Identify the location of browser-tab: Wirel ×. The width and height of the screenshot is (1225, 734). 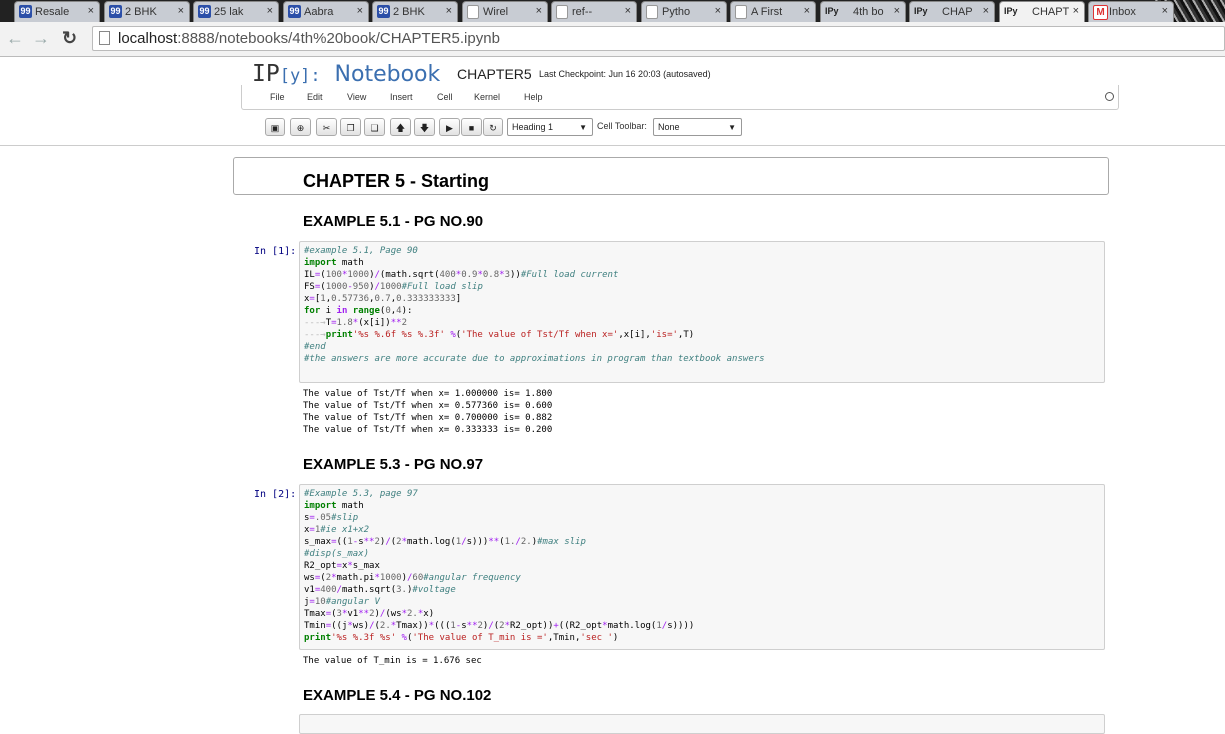
(505, 11).